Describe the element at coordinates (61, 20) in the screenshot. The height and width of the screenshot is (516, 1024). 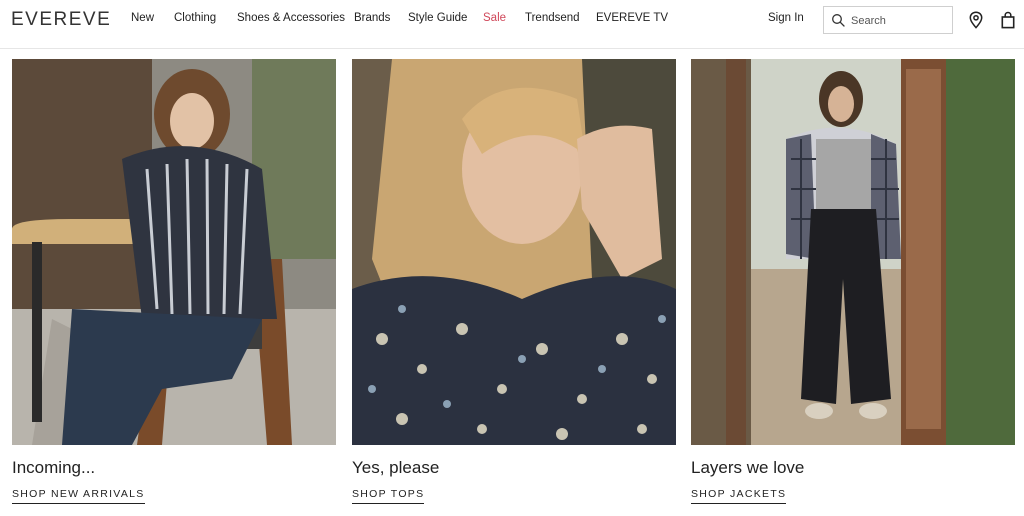
I see `brand-logo: EVEREVE` at that location.